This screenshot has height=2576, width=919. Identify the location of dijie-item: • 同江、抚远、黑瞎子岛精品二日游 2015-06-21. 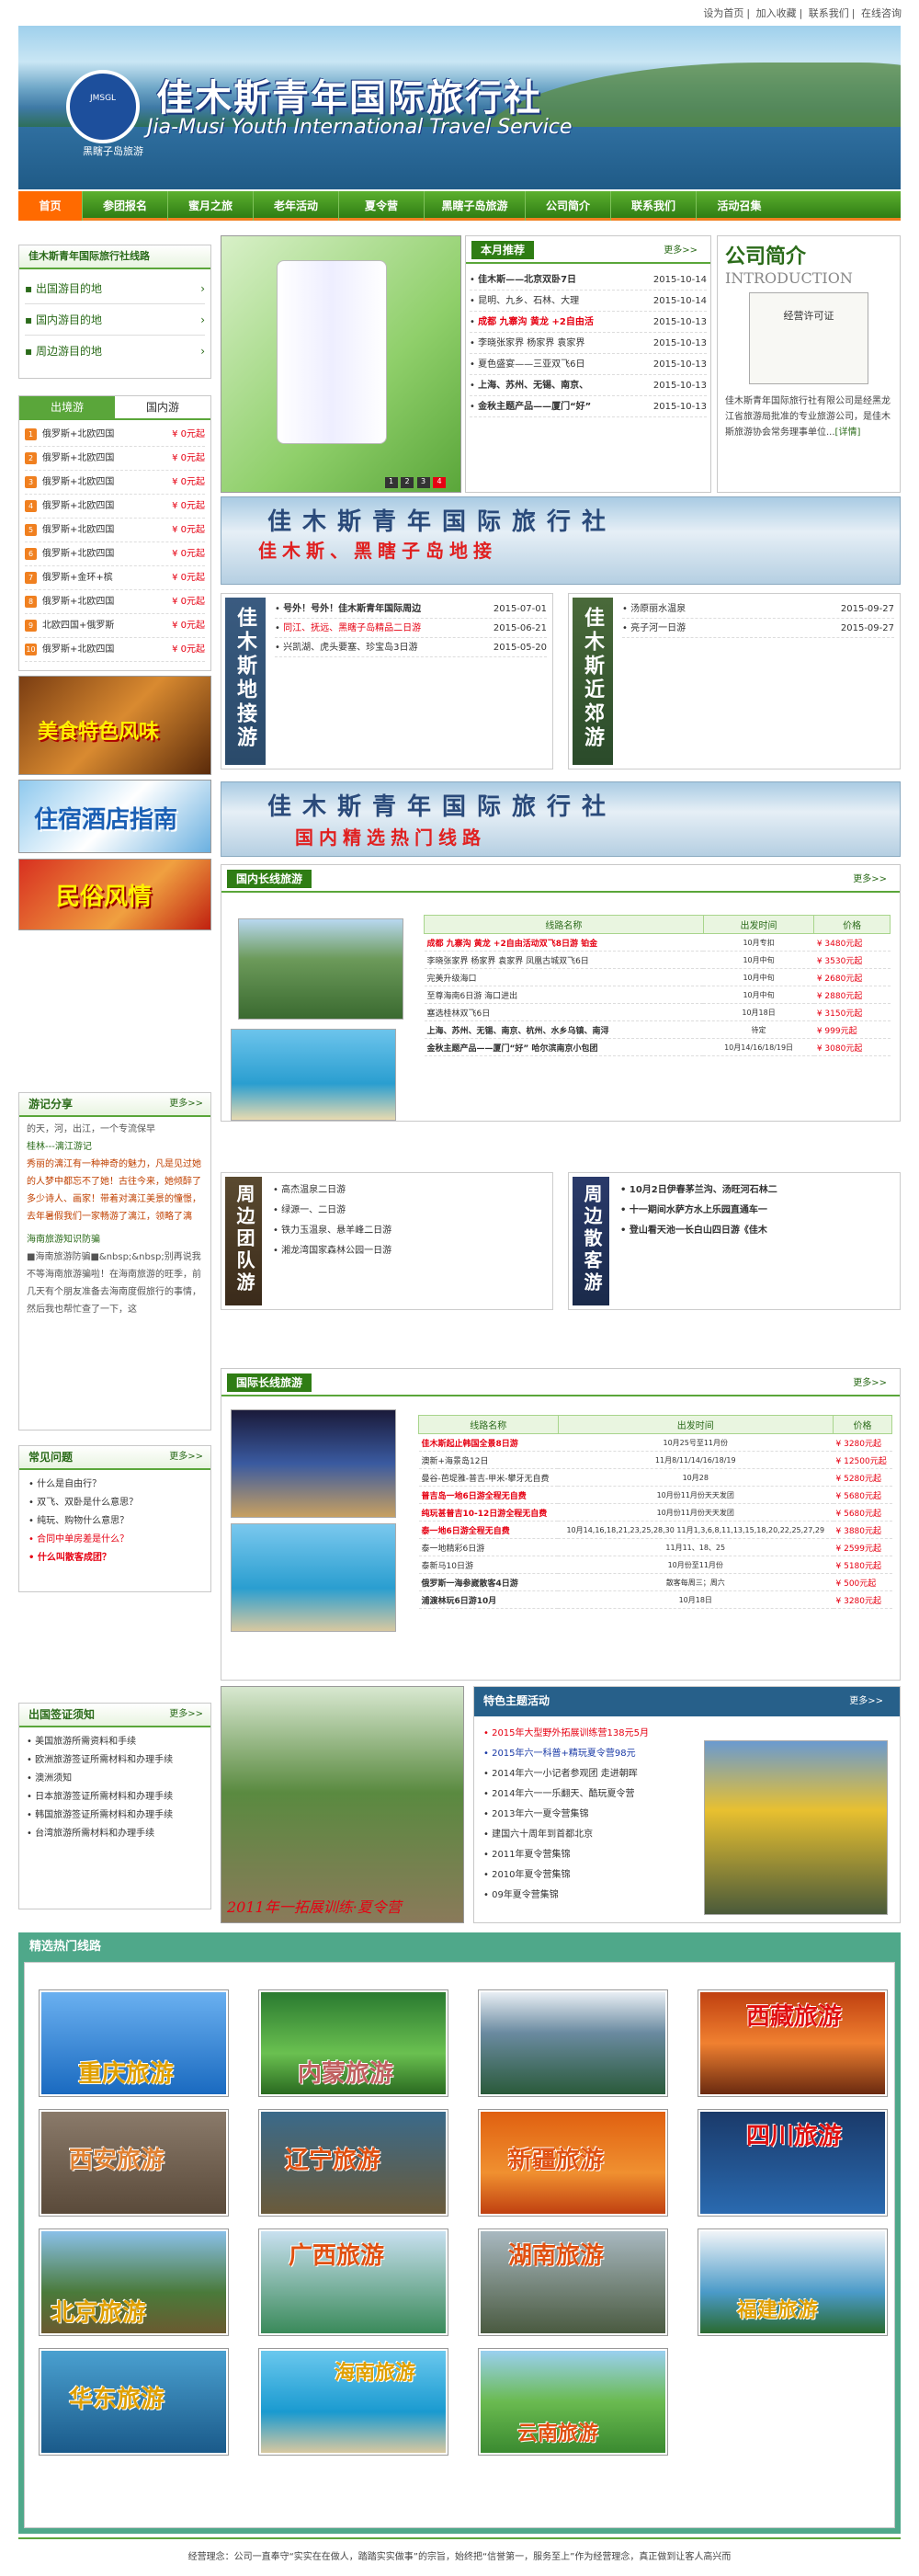
(411, 628).